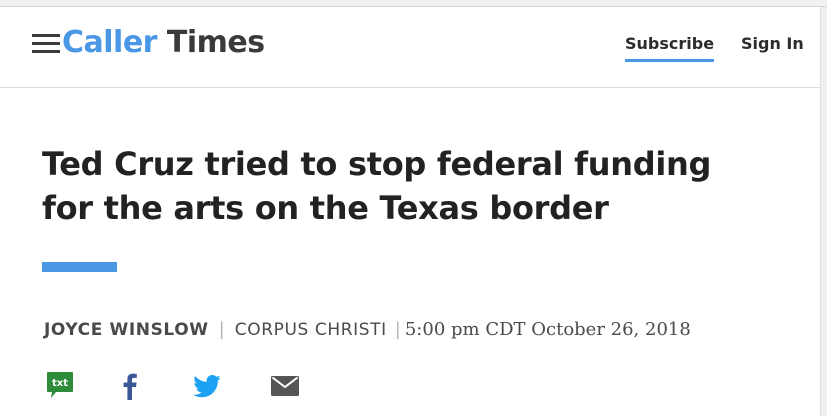 The height and width of the screenshot is (416, 827). Describe the element at coordinates (215, 42) in the screenshot. I see `logo-times: Times` at that location.